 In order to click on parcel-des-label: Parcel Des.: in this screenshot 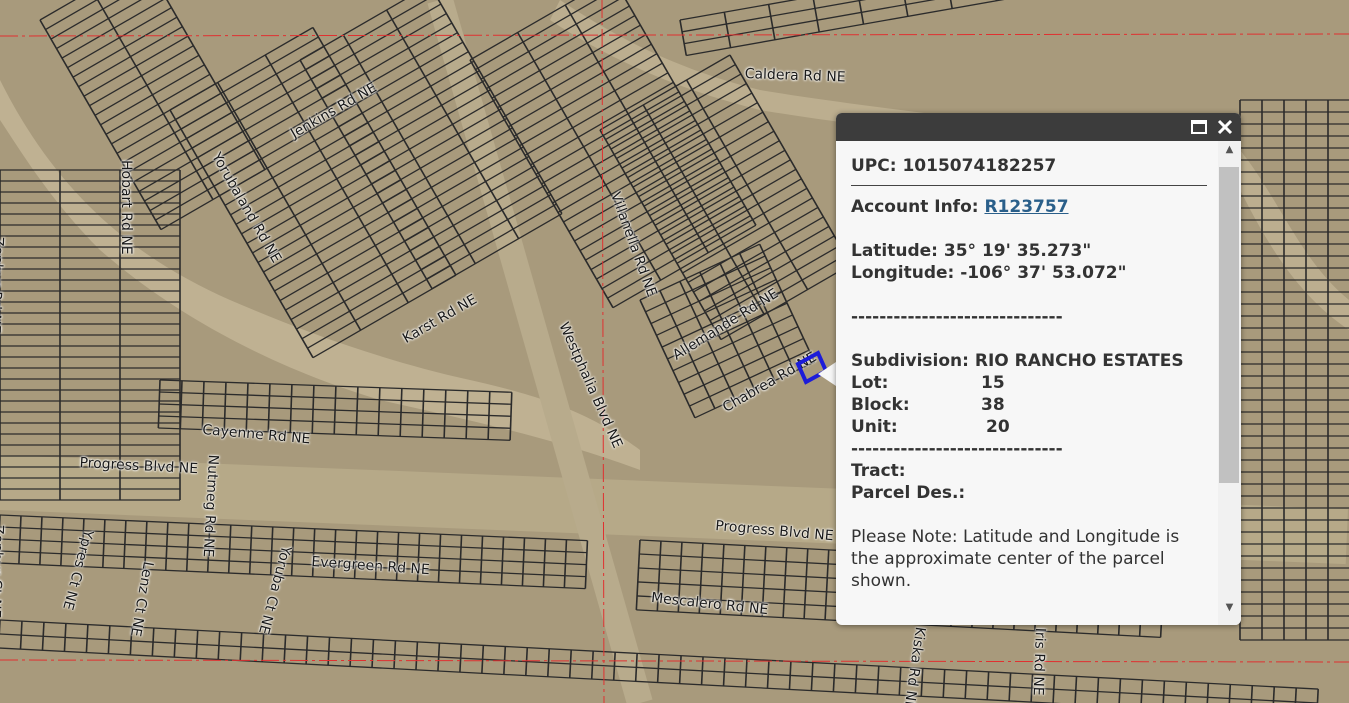, I will do `click(908, 493)`.